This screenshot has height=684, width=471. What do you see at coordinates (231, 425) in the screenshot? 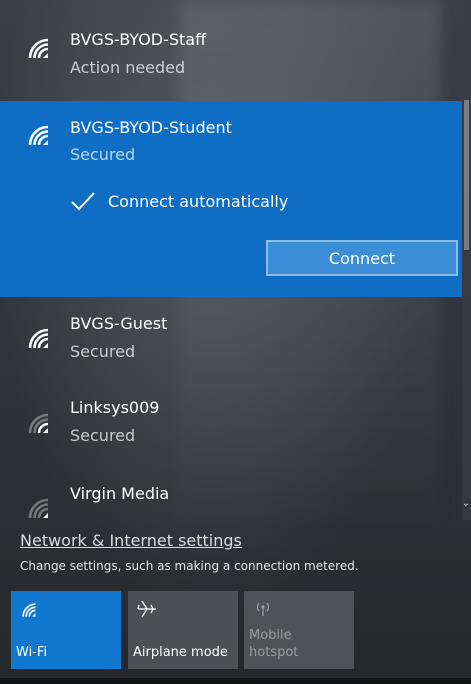
I see `network-item-linksys009: Linksys009 Secured` at bounding box center [231, 425].